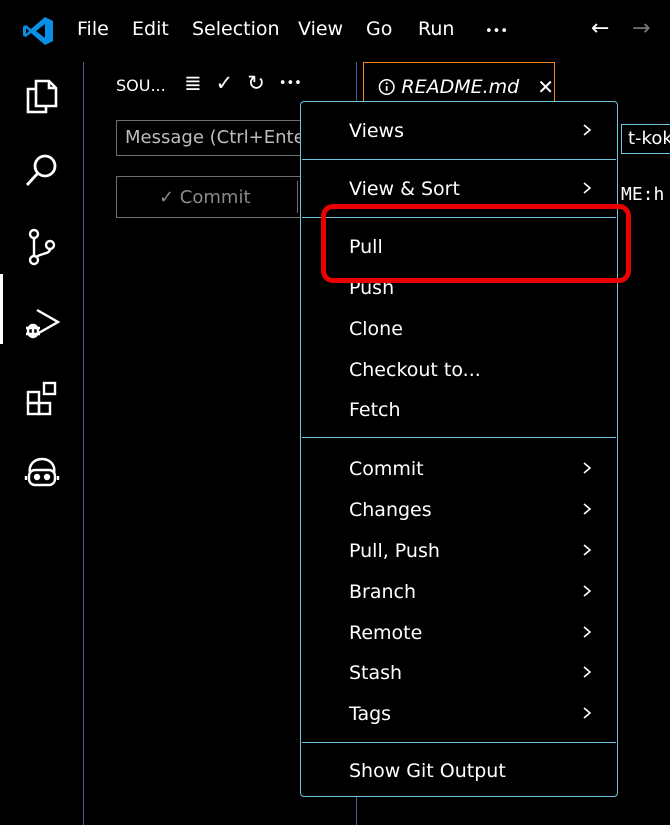 Image resolution: width=670 pixels, height=825 pixels. I want to click on commit-check-icon: ✓, so click(225, 83).